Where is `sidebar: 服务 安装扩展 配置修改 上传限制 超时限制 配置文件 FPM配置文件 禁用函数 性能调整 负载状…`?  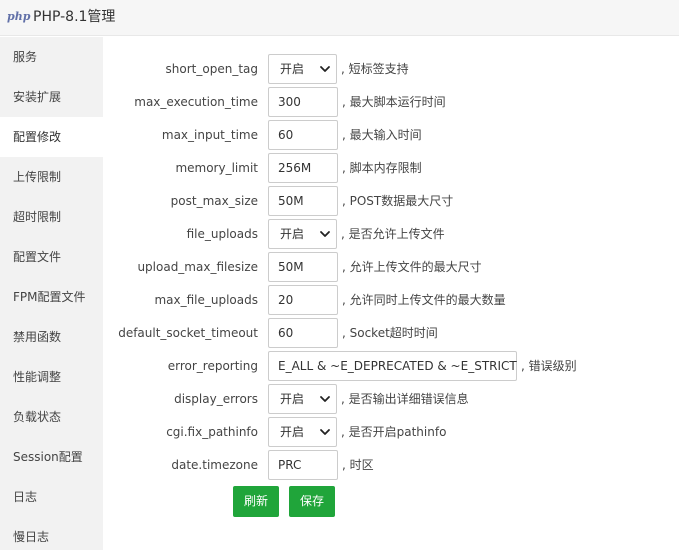
sidebar: 服务 安装扩展 配置修改 上传限制 超时限制 配置文件 FPM配置文件 禁用函数 性能调整 负载状… is located at coordinates (51, 293).